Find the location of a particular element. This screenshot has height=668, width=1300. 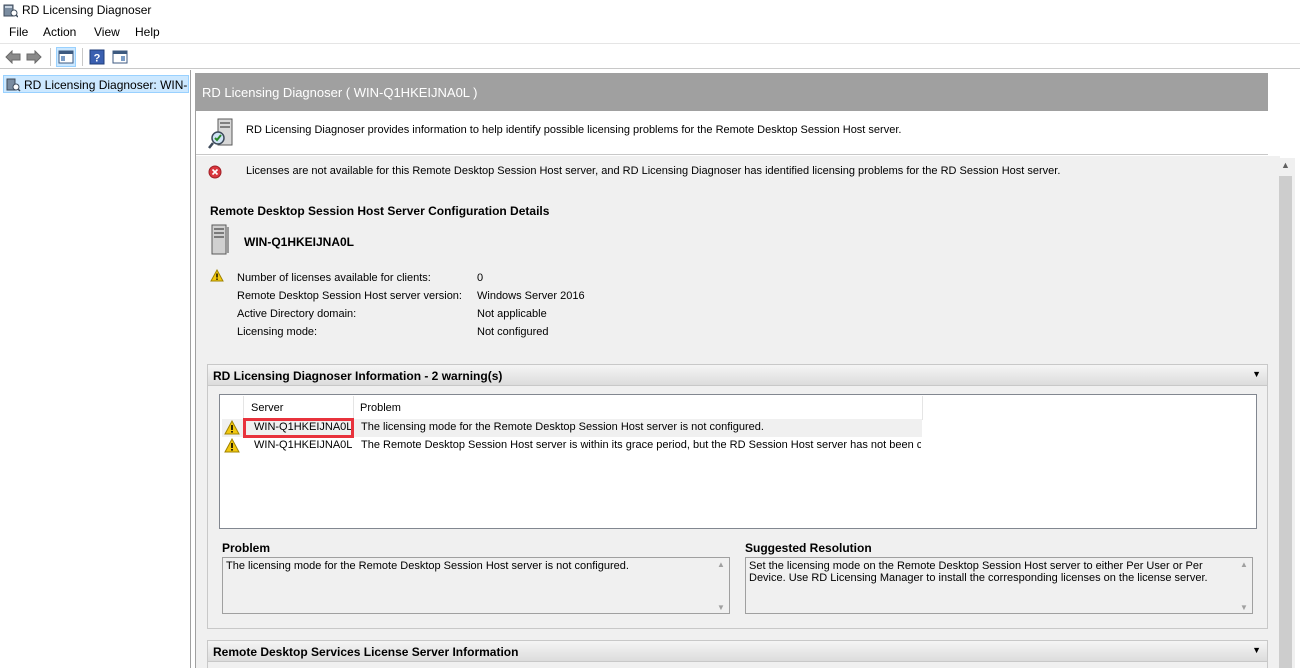

toolbar: ? is located at coordinates (650, 56).